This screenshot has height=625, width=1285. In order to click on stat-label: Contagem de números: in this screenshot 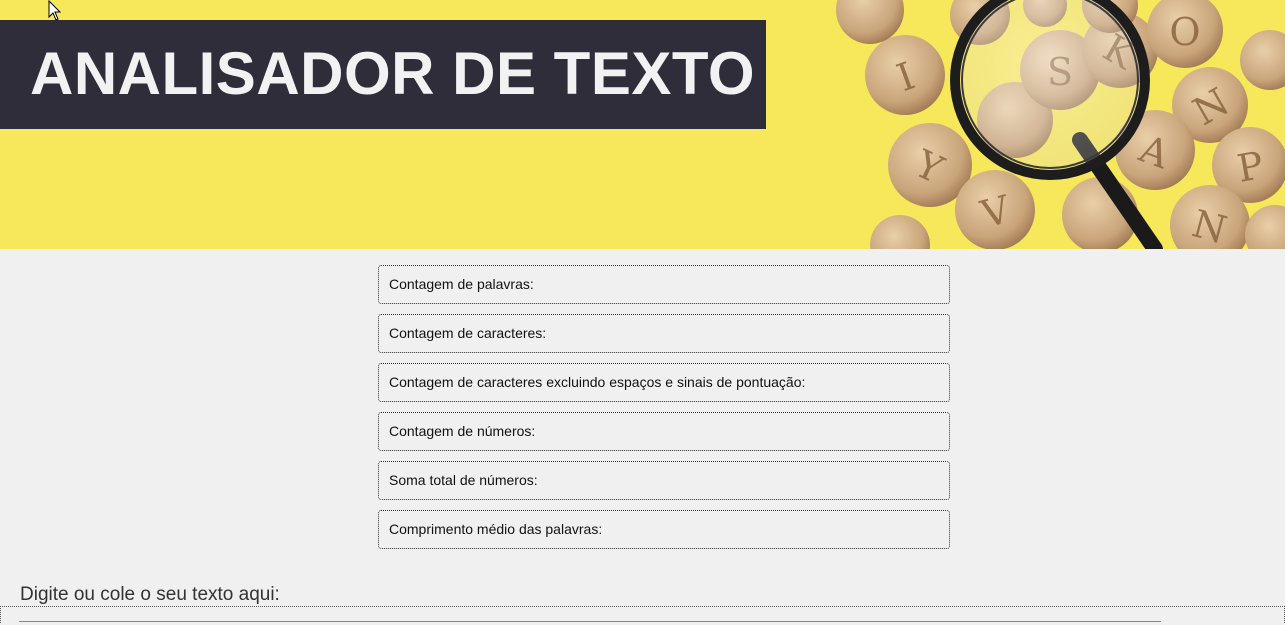, I will do `click(462, 431)`.